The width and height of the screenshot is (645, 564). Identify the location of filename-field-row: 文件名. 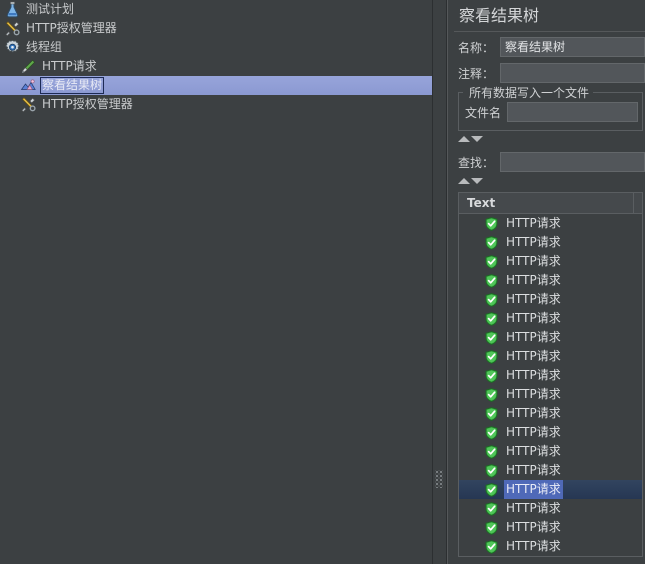
(550, 112).